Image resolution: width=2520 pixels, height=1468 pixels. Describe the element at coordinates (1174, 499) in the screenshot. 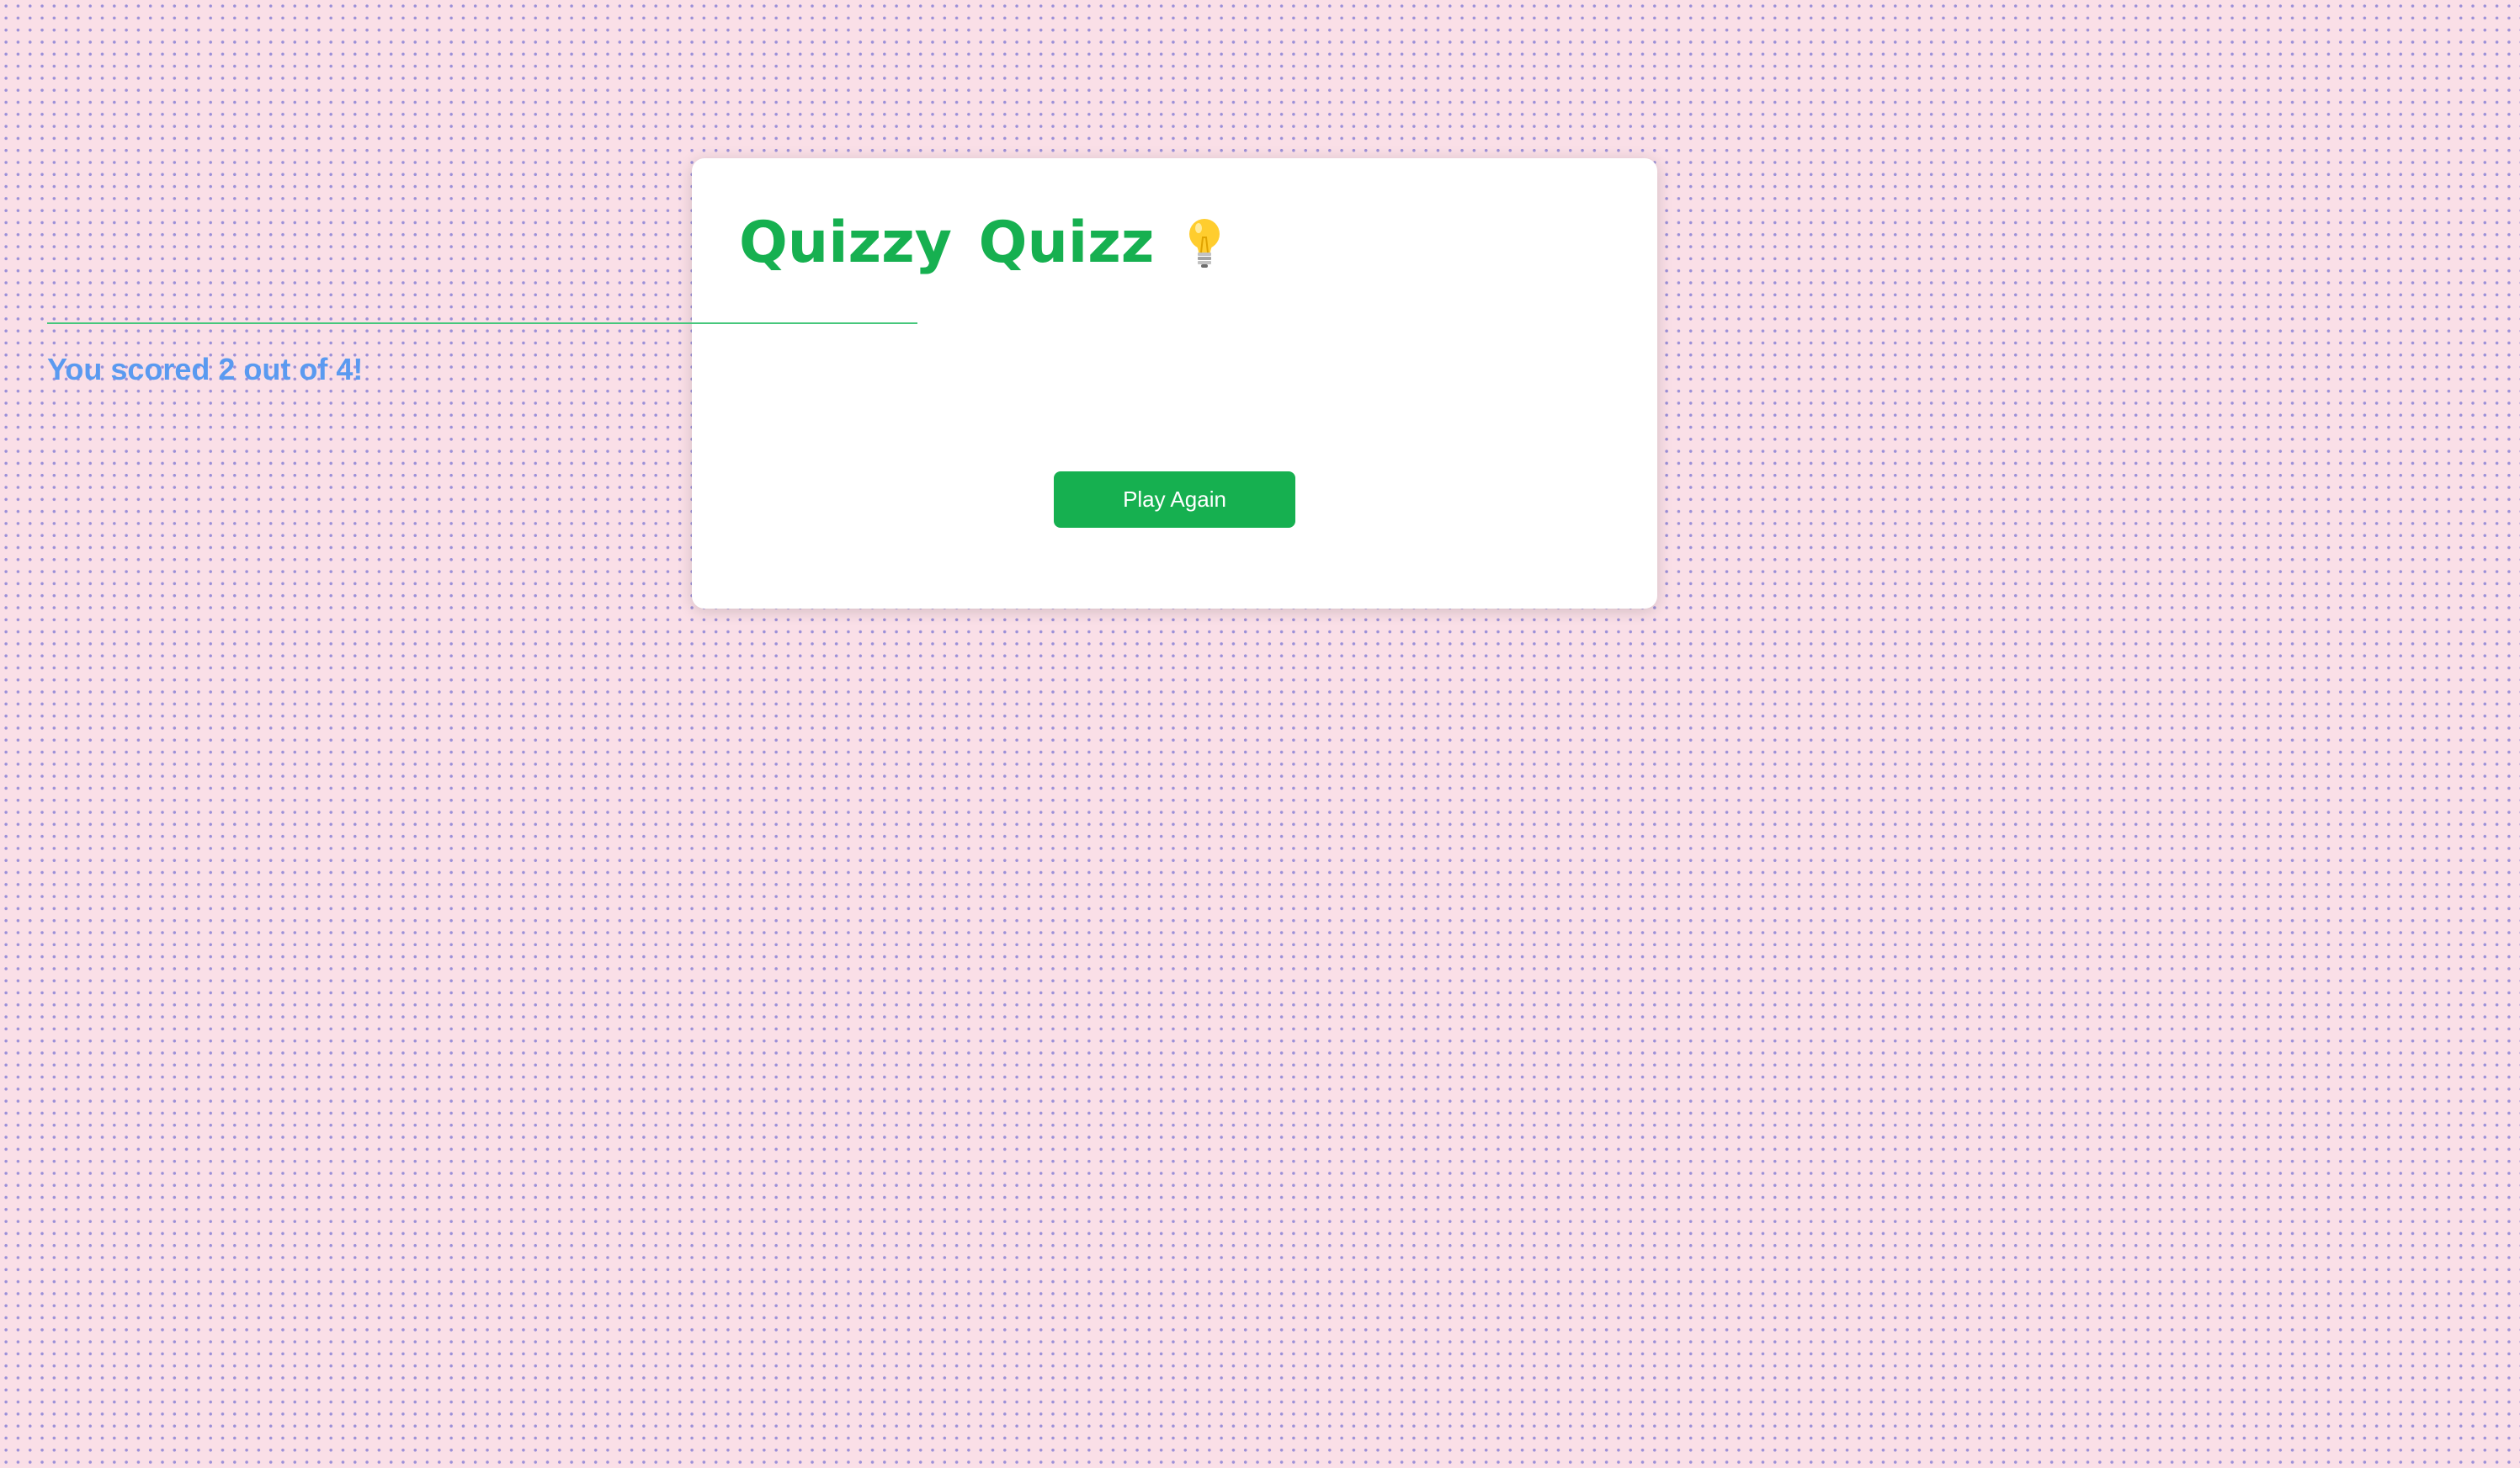

I see `play-again-button: Play Again` at that location.